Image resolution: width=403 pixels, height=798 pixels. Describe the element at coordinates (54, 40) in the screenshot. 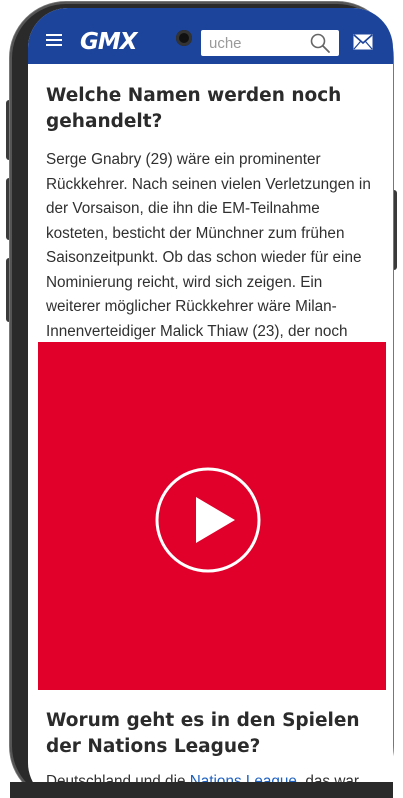

I see `hamburger-menu-icon` at that location.